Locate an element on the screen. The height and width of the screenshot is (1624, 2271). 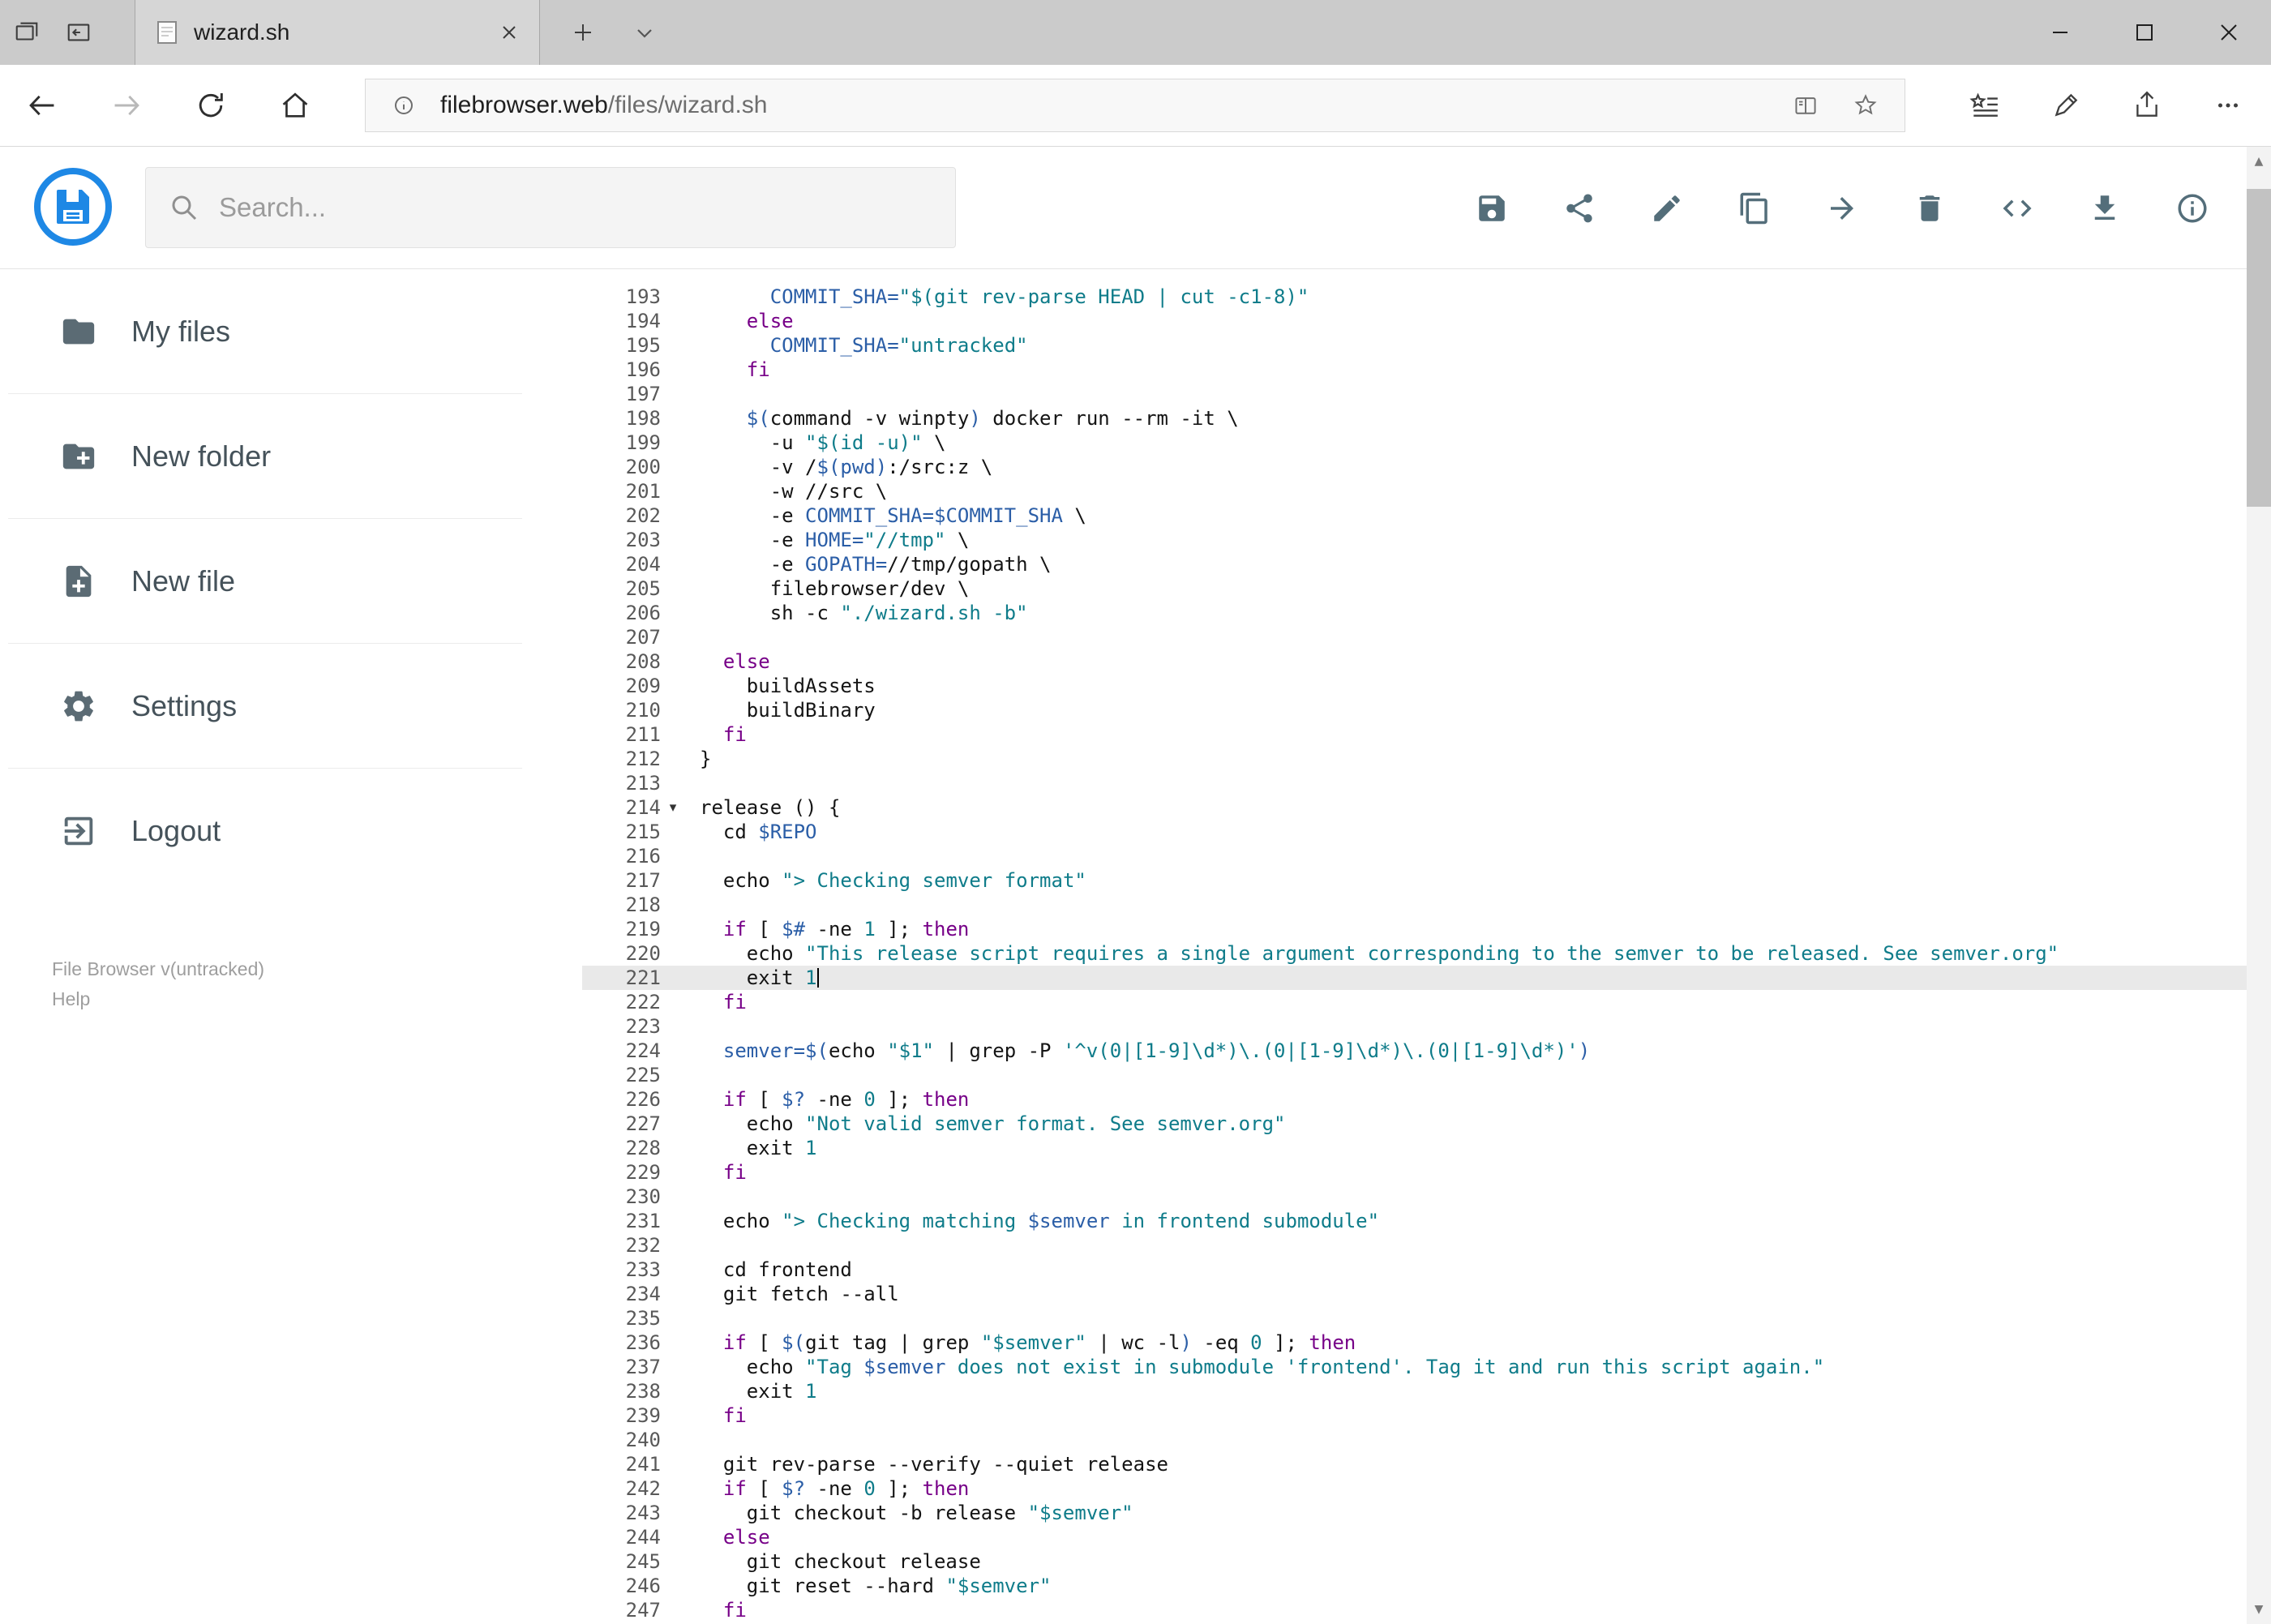
sidebar-item-new-file: New file is located at coordinates (291, 581).